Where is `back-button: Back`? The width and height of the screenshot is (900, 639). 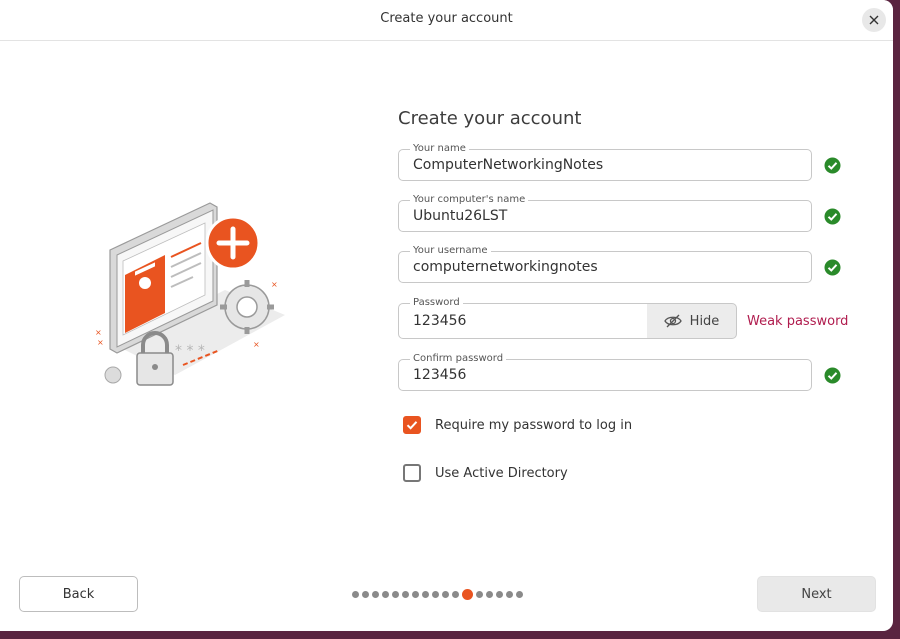 back-button: Back is located at coordinates (78, 594).